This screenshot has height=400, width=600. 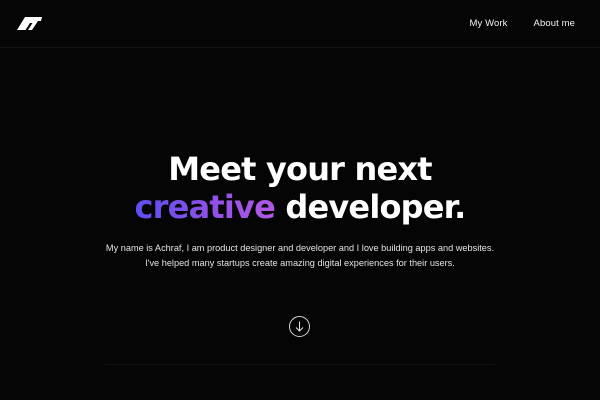 I want to click on nav-link-about-me: About me, so click(x=554, y=23).